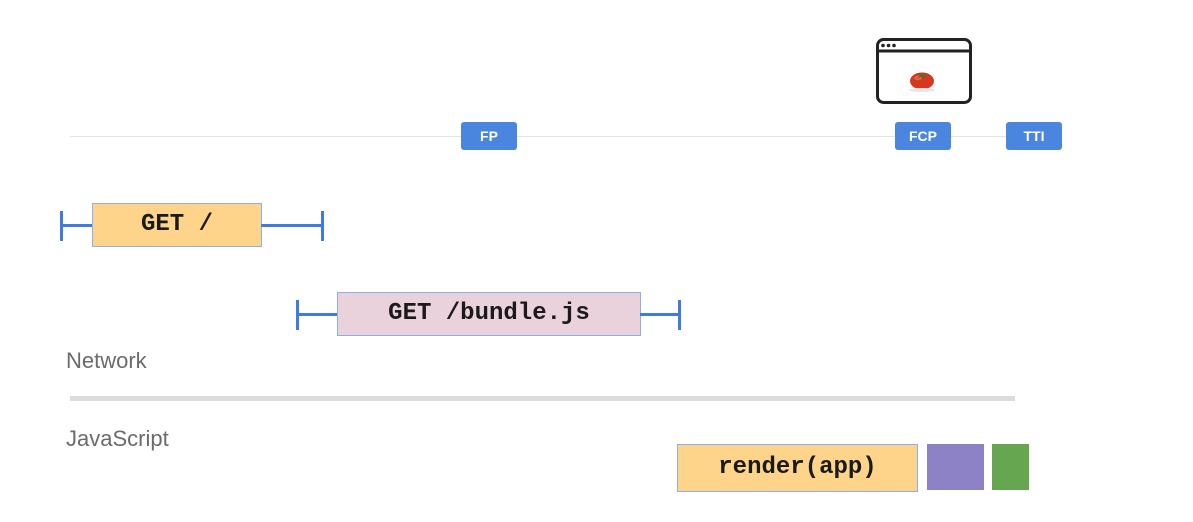  I want to click on browser-window-tomato-icon, so click(924, 71).